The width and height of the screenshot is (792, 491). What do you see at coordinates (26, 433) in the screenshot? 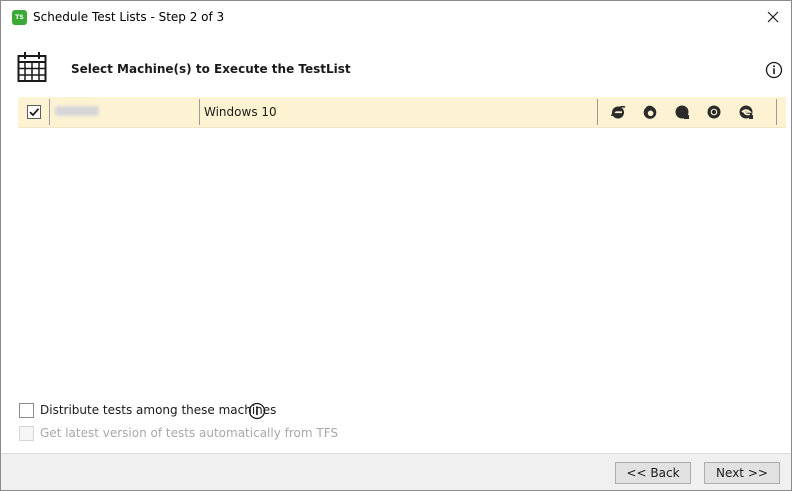
I see `latest-version-checkbox` at bounding box center [26, 433].